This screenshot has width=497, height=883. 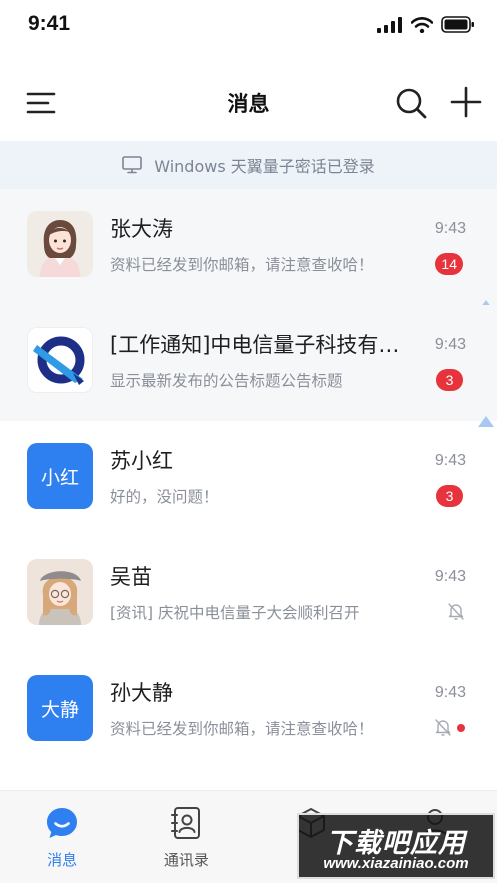 I want to click on conversation-item: 小红 苏小红 好的，没问题！ 9:43 3, so click(x=248, y=479).